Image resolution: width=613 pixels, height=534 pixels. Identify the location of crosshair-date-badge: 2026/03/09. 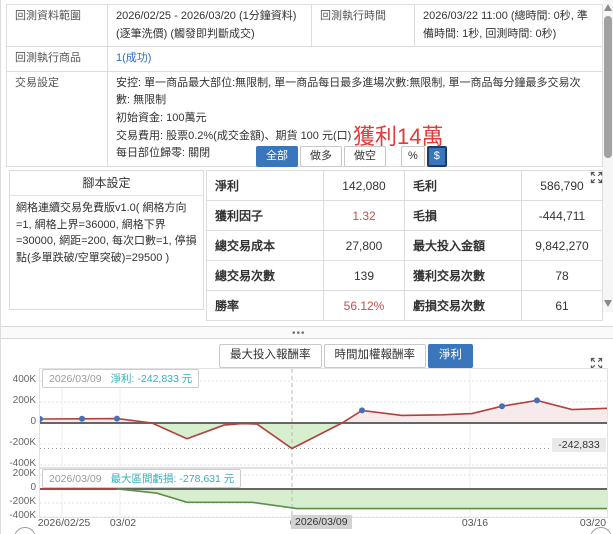
(321, 522).